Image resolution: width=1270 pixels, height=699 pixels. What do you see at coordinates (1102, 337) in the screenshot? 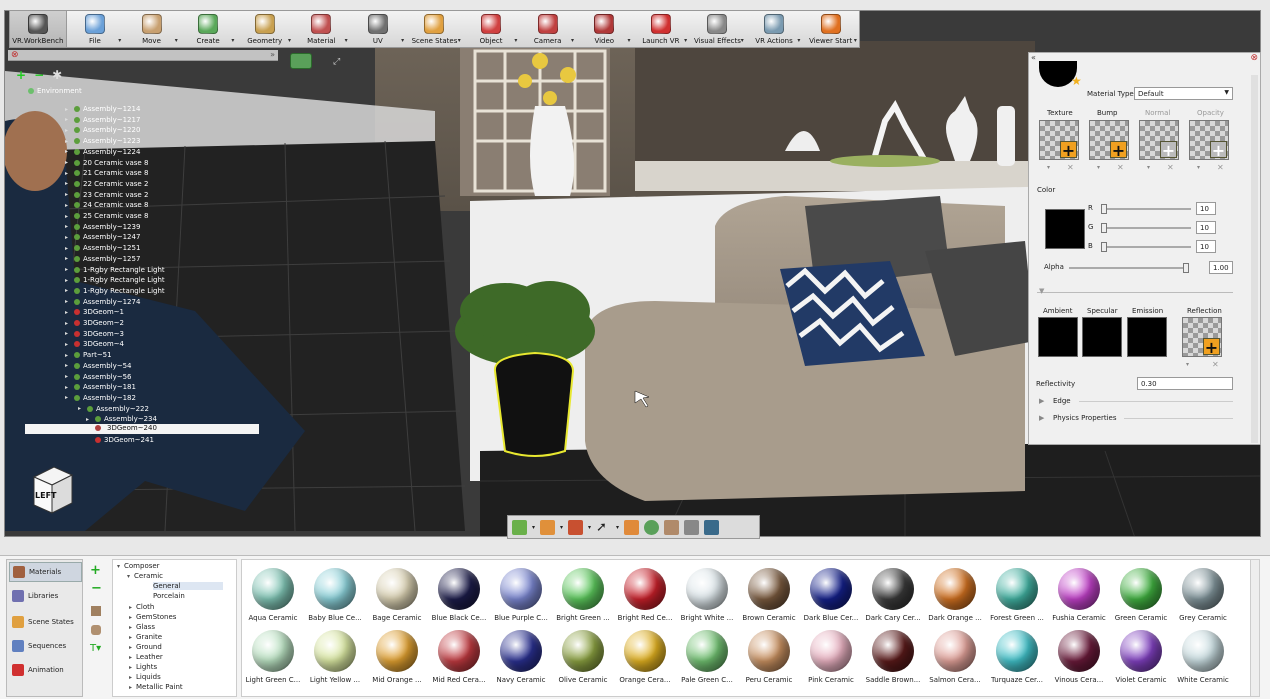
I see `swatch-specular` at bounding box center [1102, 337].